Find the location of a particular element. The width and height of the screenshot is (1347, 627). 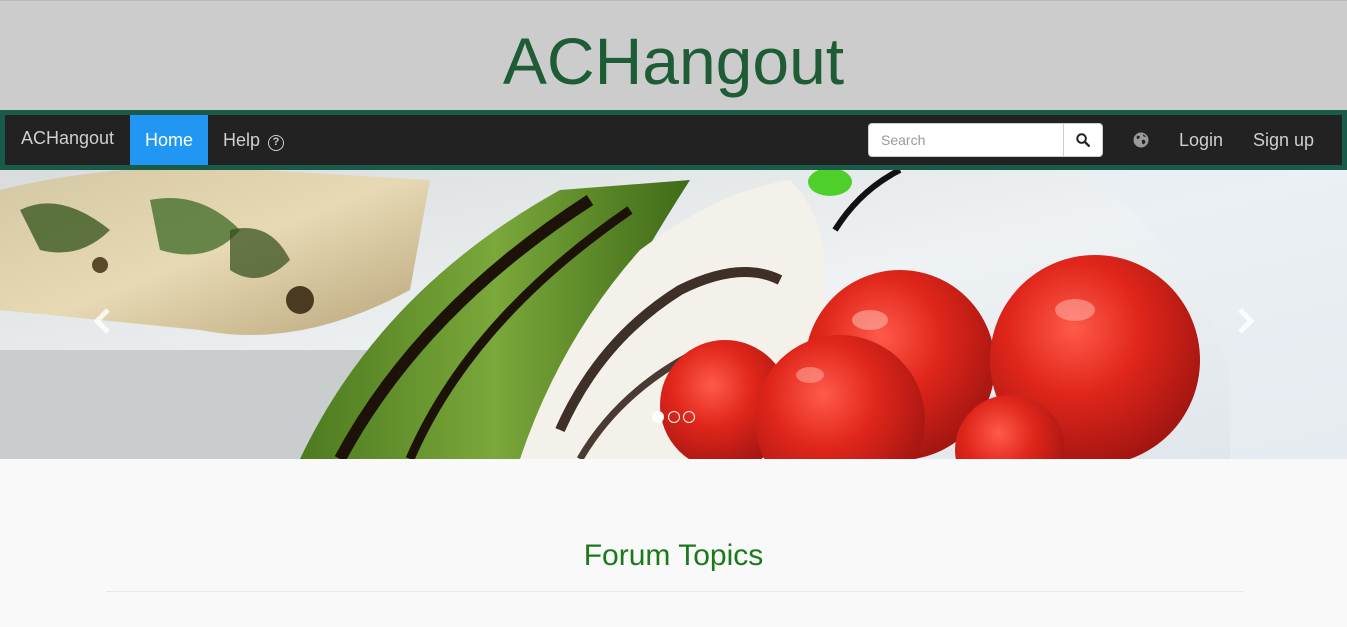

nav-item-help: Help ? is located at coordinates (254, 140).